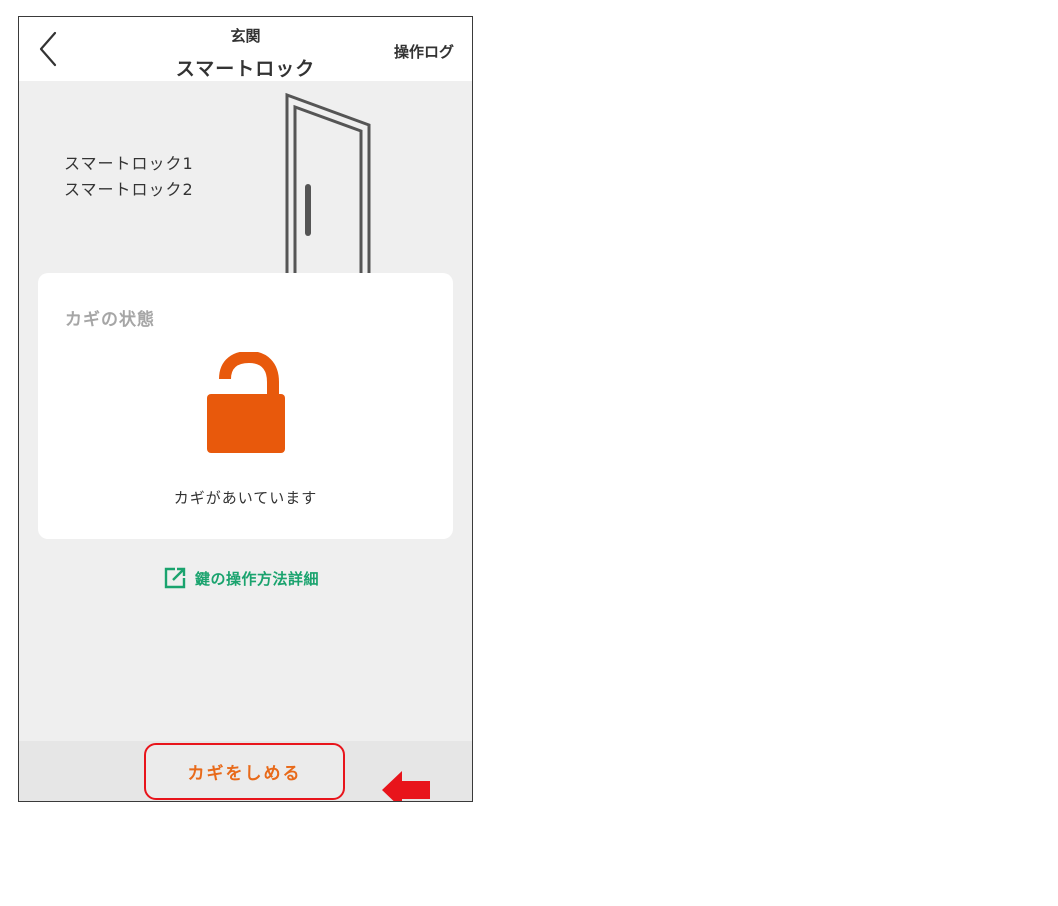 Image resolution: width=1058 pixels, height=906 pixels. What do you see at coordinates (257, 578) in the screenshot?
I see `help-link-label: 鍵の操作方法詳細` at bounding box center [257, 578].